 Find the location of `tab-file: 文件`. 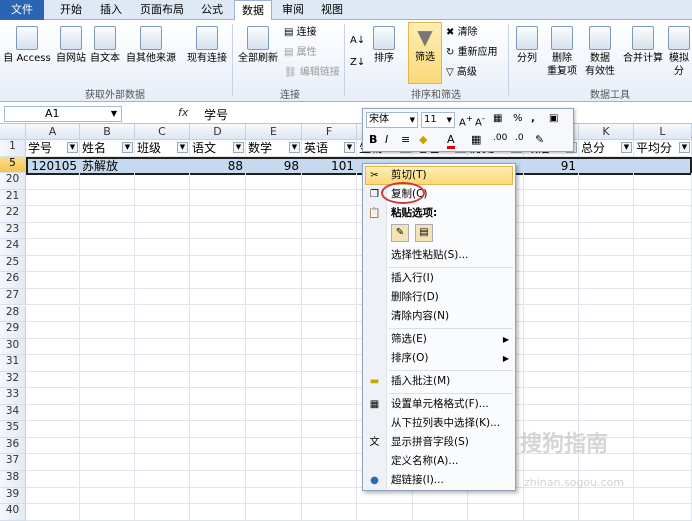

tab-file: 文件 is located at coordinates (22, 10).